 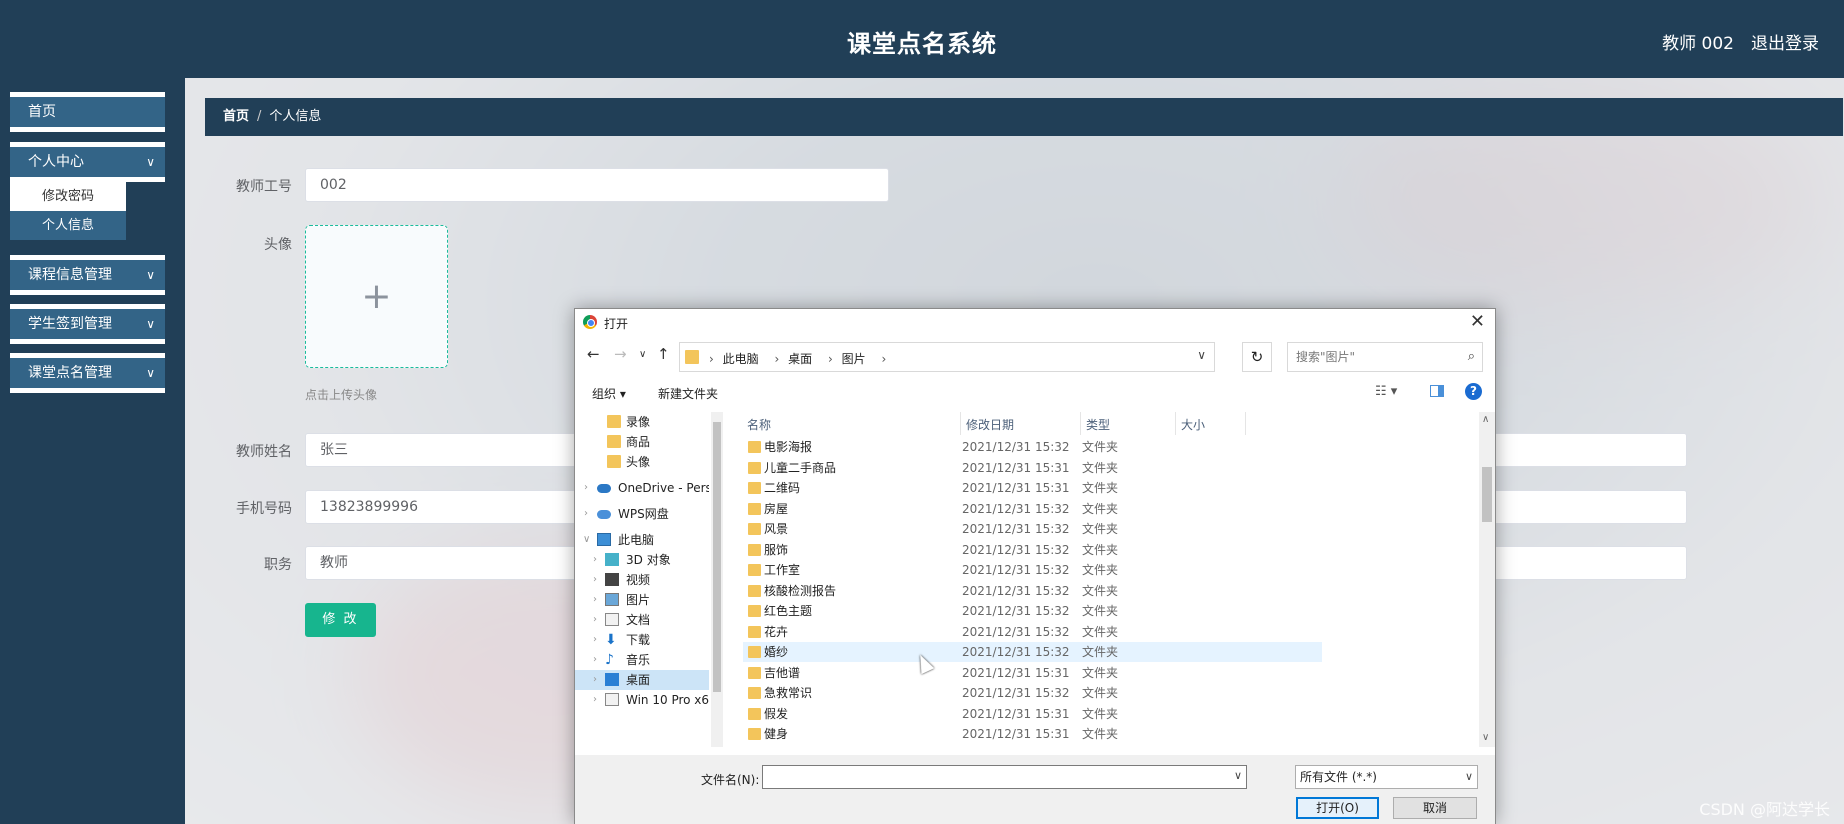 I want to click on filename-input: ∨, so click(x=1004, y=777).